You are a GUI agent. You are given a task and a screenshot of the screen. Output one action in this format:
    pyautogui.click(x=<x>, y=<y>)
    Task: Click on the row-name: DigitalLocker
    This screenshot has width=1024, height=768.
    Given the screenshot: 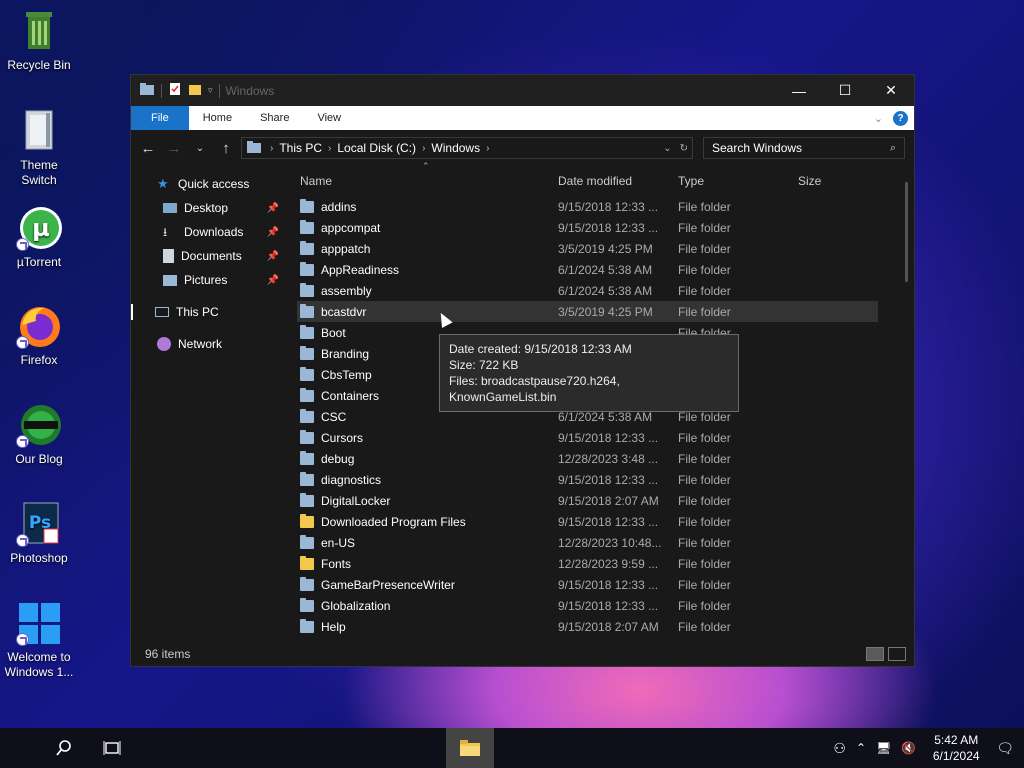 What is the action you would take?
    pyautogui.click(x=427, y=500)
    